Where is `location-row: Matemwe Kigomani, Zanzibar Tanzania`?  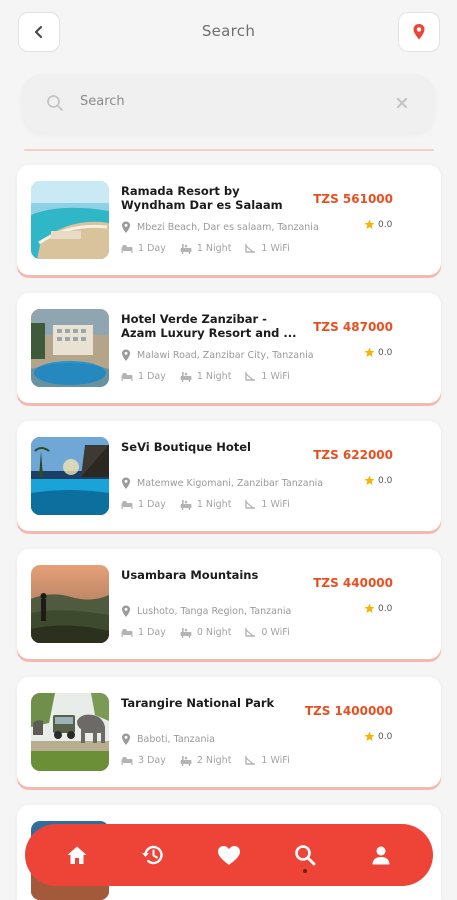 location-row: Matemwe Kigomani, Zanzibar Tanzania is located at coordinates (241, 483).